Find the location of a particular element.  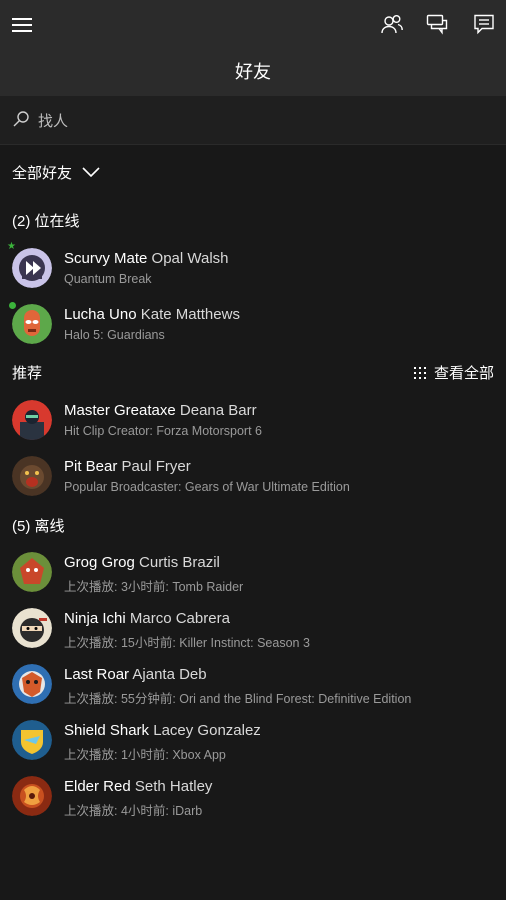

chevron-down-icon is located at coordinates (91, 172).